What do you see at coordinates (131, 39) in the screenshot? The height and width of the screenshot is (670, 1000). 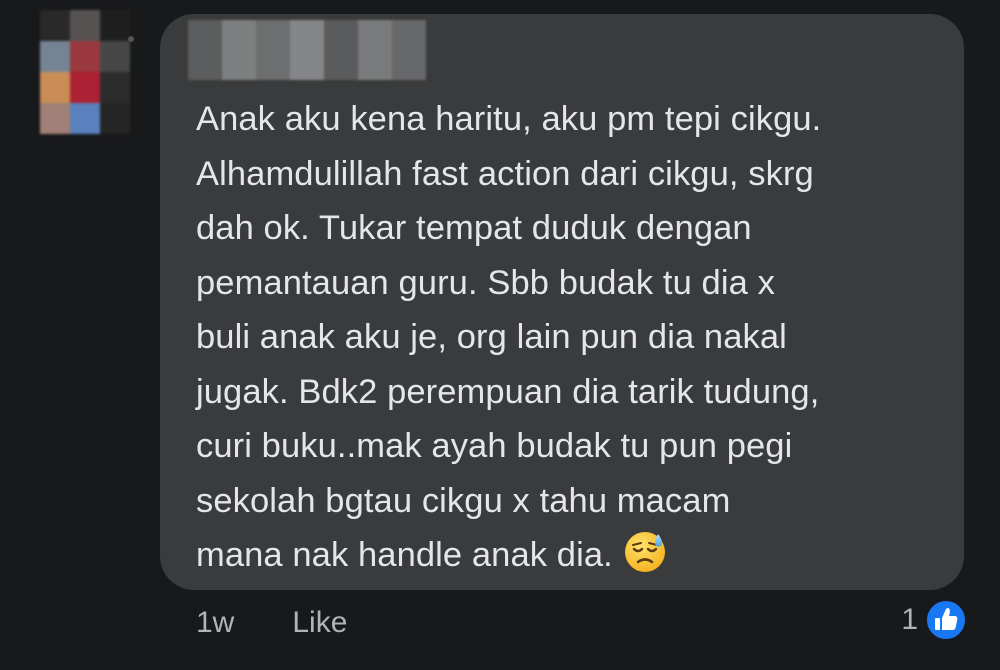 I see `online-dot` at bounding box center [131, 39].